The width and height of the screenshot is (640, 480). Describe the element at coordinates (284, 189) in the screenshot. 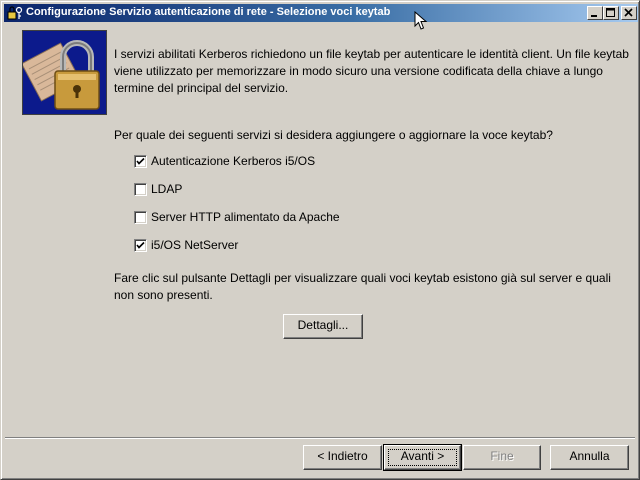

I see `service-option-ldap: LDAP` at that location.